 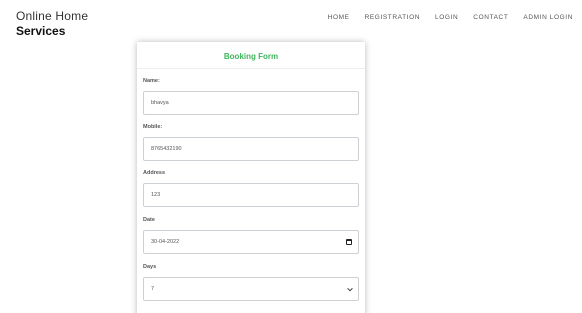 I want to click on brand-logo: Online Home Services, so click(x=52, y=24).